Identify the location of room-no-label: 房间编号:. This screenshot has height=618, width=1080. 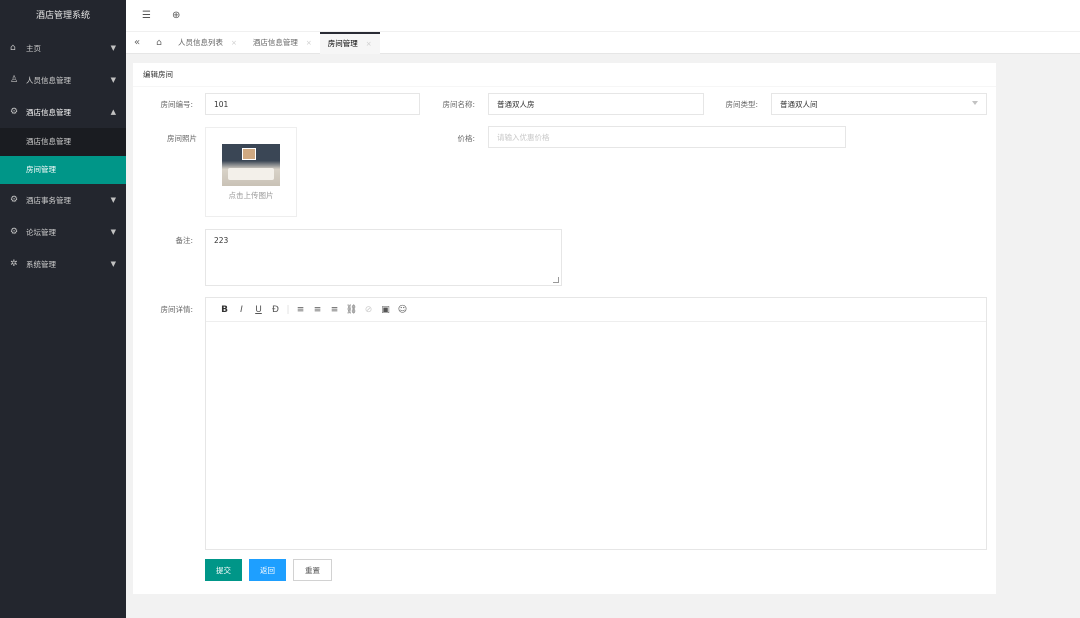
(176, 104).